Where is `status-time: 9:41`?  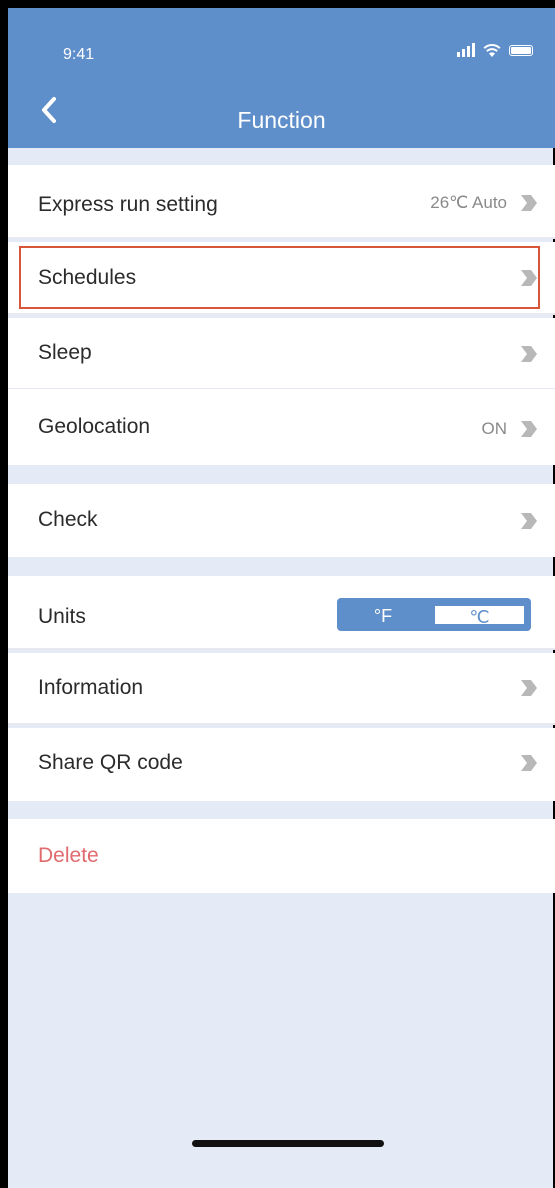
status-time: 9:41 is located at coordinates (79, 54).